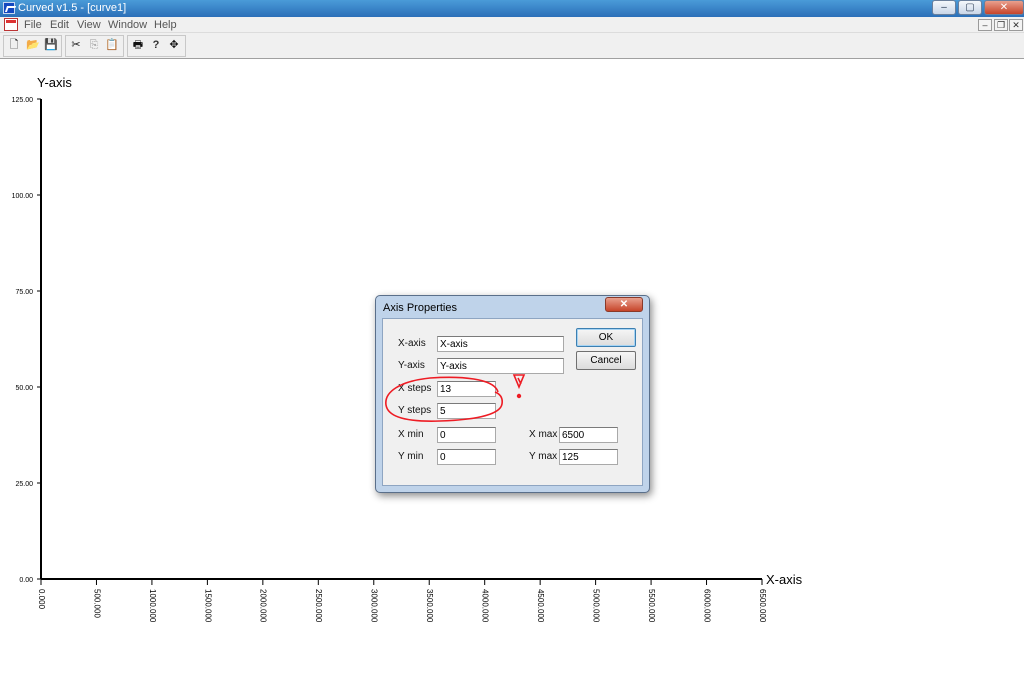  Describe the element at coordinates (540, 606) in the screenshot. I see `x-tick-label: 4500.000` at that location.